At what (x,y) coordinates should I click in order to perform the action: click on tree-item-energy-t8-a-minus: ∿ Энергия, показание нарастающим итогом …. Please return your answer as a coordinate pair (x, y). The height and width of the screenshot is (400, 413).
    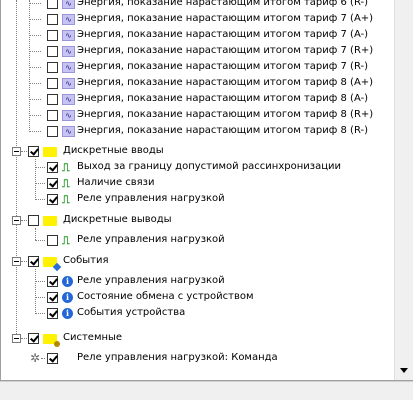
    Looking at the image, I should click on (197, 99).